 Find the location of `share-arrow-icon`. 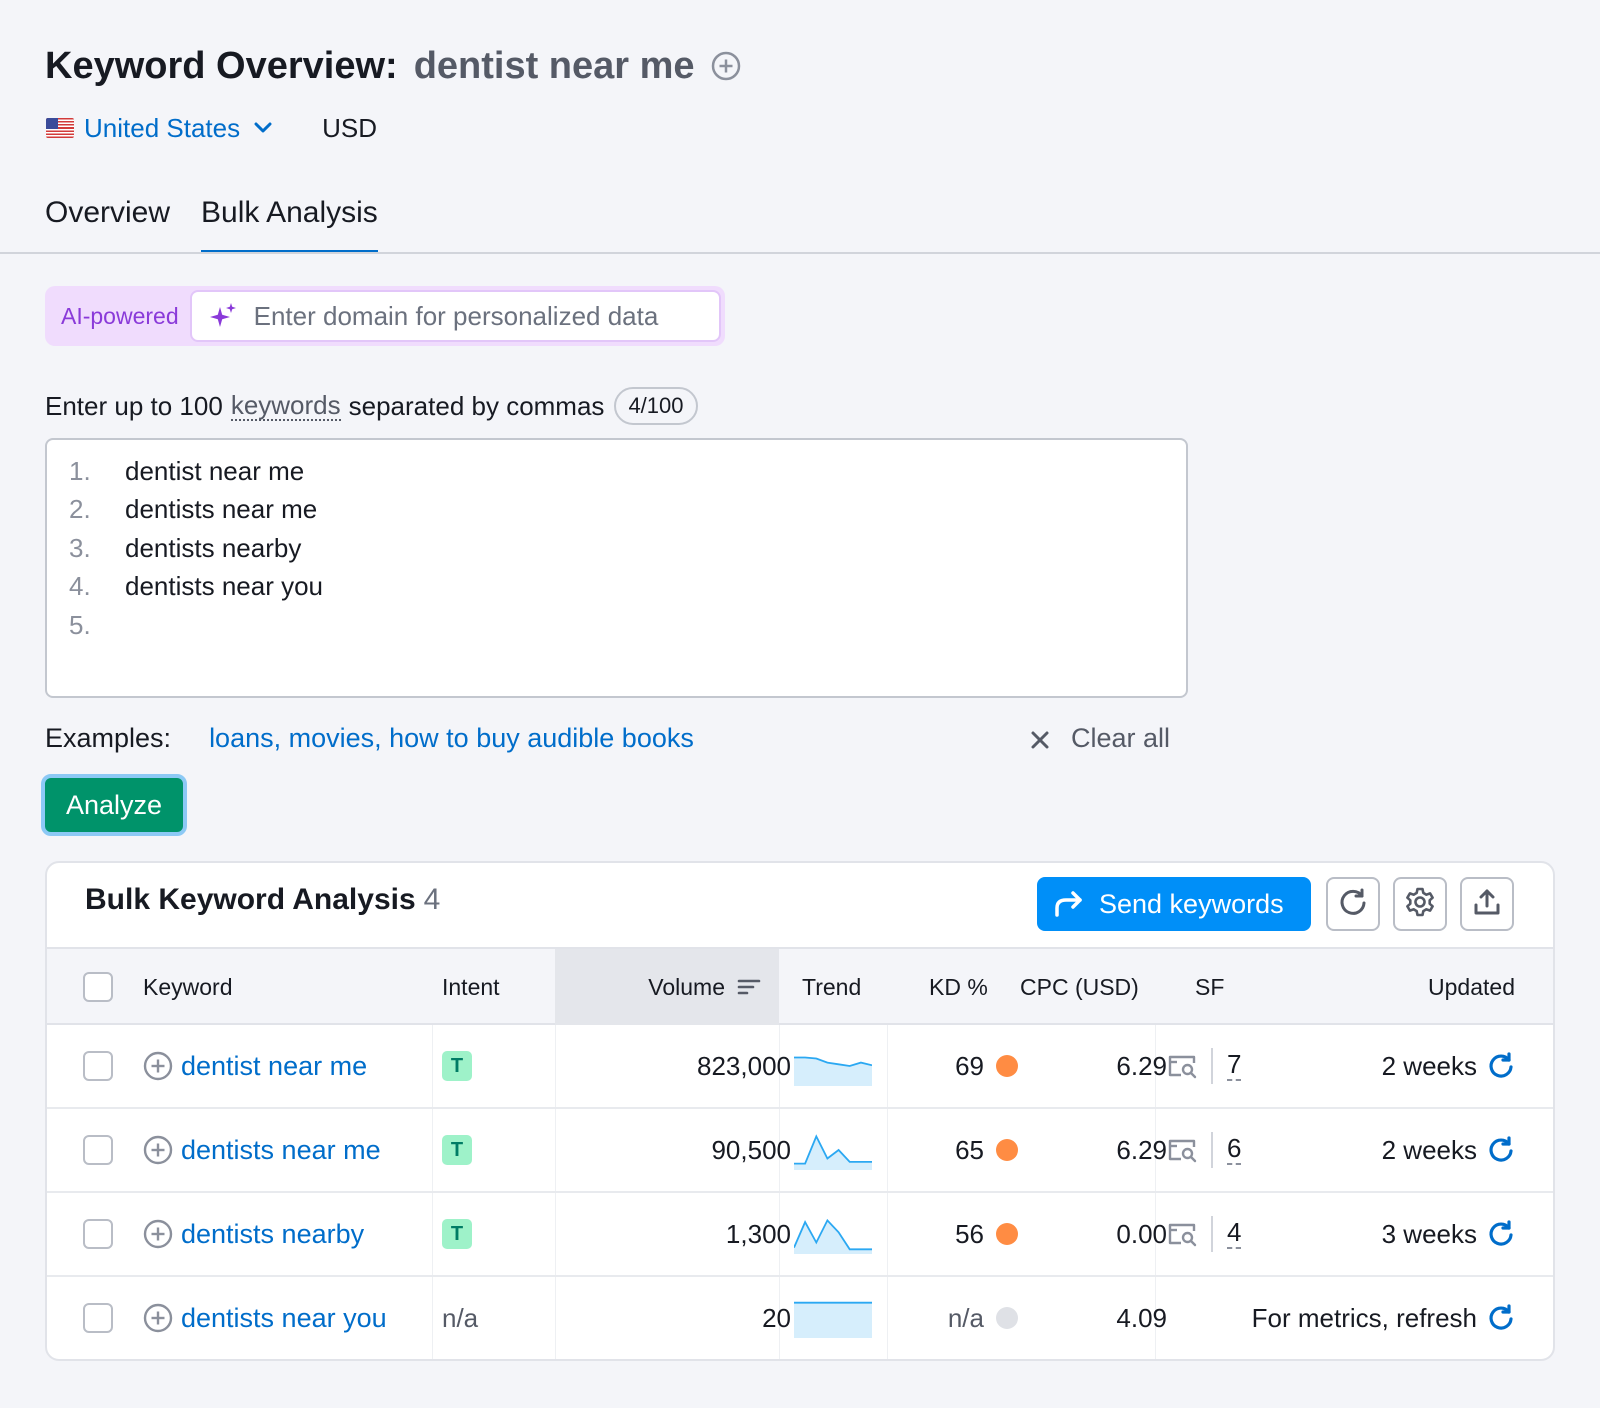

share-arrow-icon is located at coordinates (1069, 904).